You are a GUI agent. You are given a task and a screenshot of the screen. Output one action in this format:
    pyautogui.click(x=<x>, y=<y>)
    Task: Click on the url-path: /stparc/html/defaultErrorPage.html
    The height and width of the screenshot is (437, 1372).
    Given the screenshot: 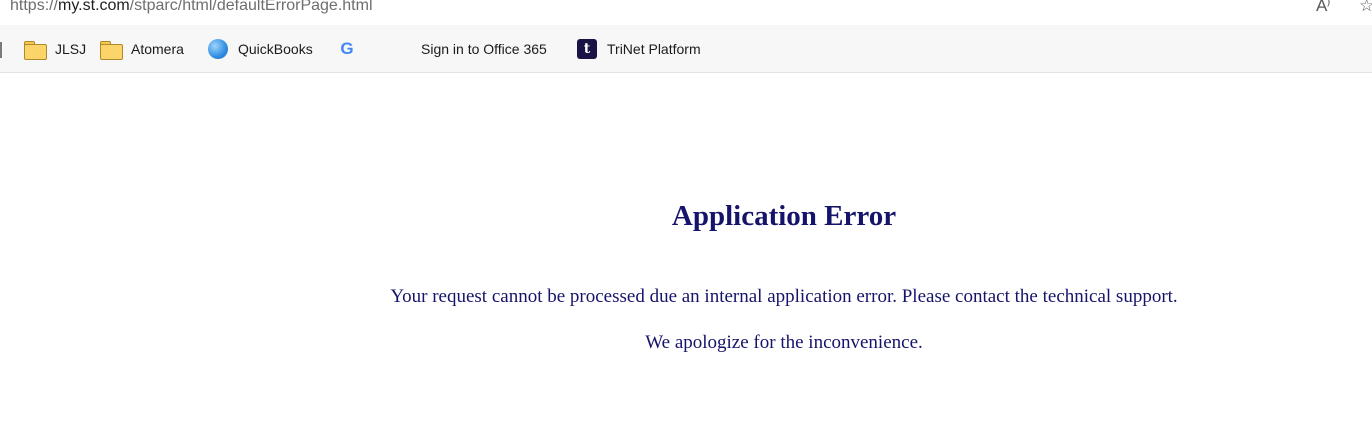 What is the action you would take?
    pyautogui.click(x=251, y=7)
    